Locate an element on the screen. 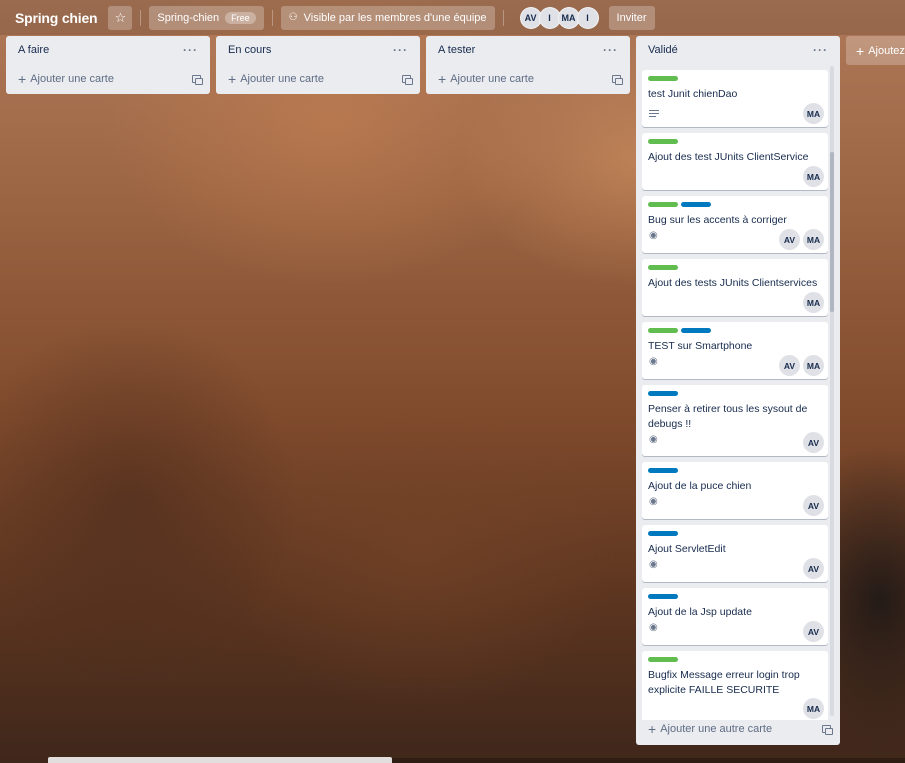 The image size is (905, 763). card-members: AV is located at coordinates (813, 442).